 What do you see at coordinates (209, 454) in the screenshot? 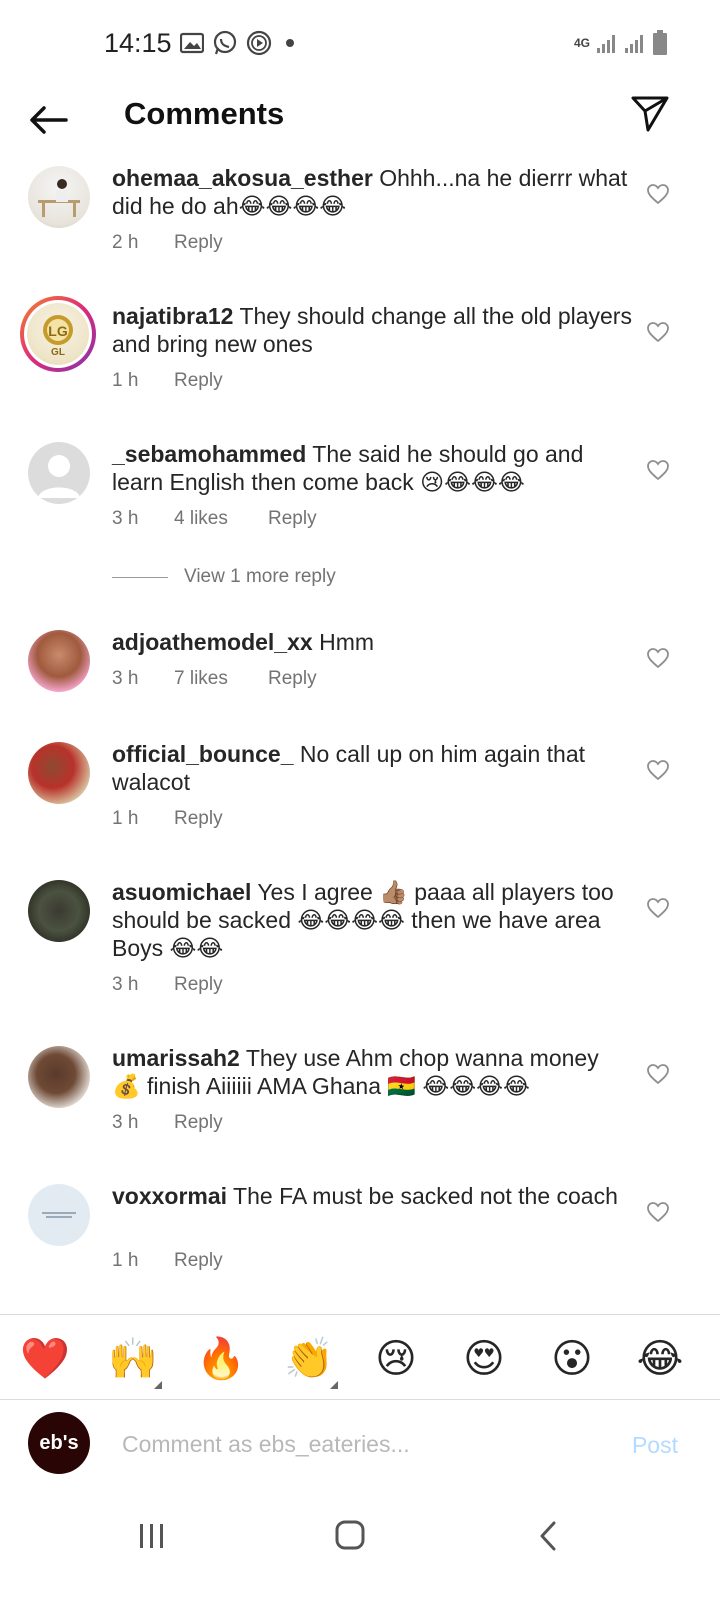
I see `comment-username: _sebamohammed` at bounding box center [209, 454].